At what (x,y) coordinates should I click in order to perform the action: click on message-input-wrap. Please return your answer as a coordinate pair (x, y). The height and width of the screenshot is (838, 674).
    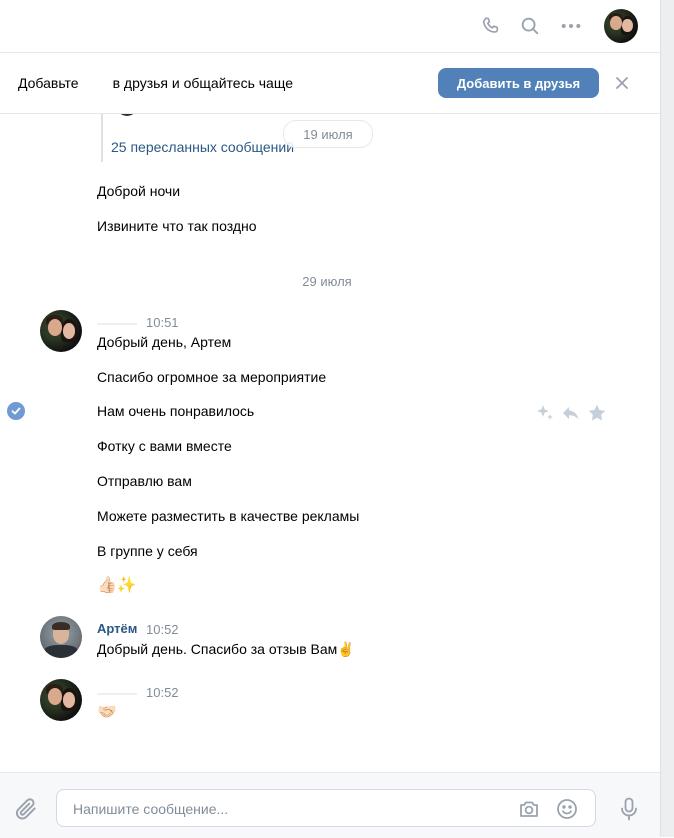
    Looking at the image, I should click on (326, 808).